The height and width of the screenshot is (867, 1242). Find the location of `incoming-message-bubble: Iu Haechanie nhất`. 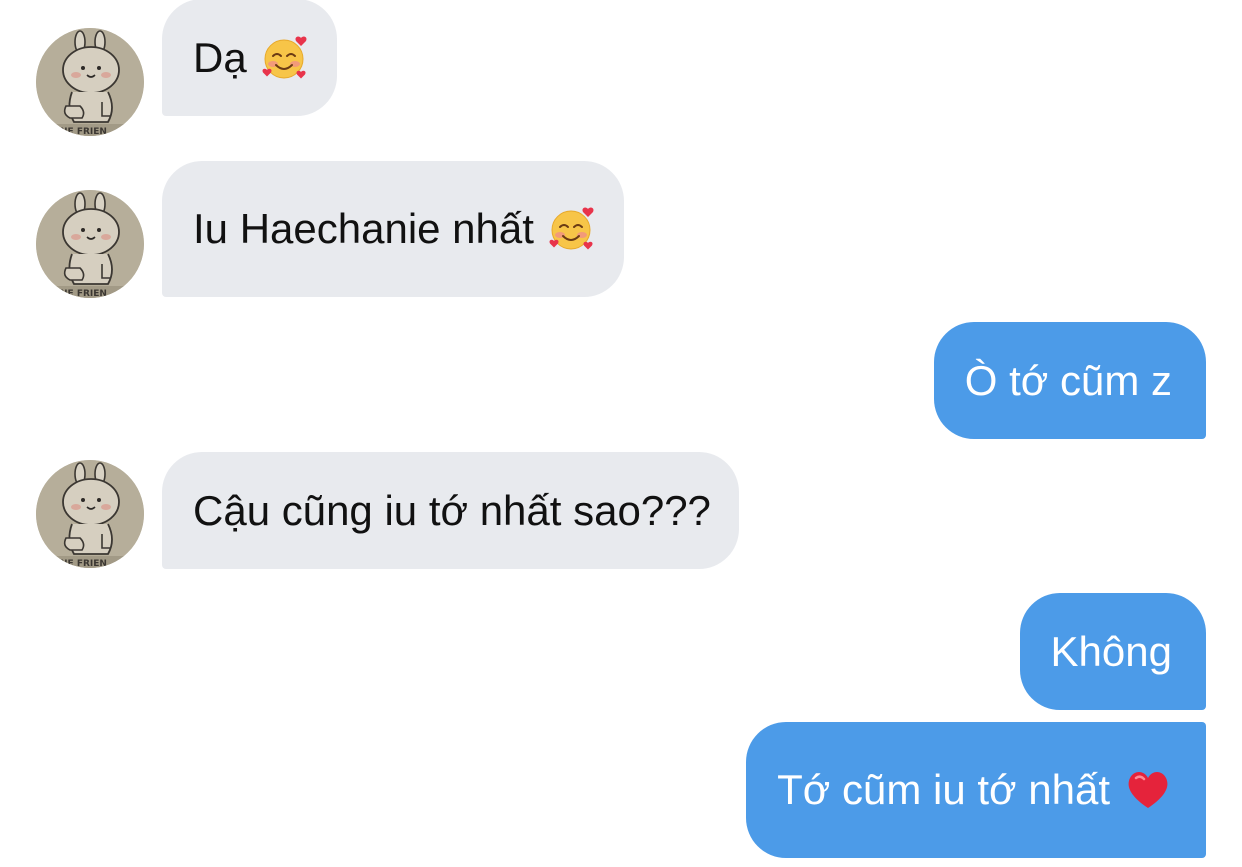

incoming-message-bubble: Iu Haechanie nhất is located at coordinates (393, 229).